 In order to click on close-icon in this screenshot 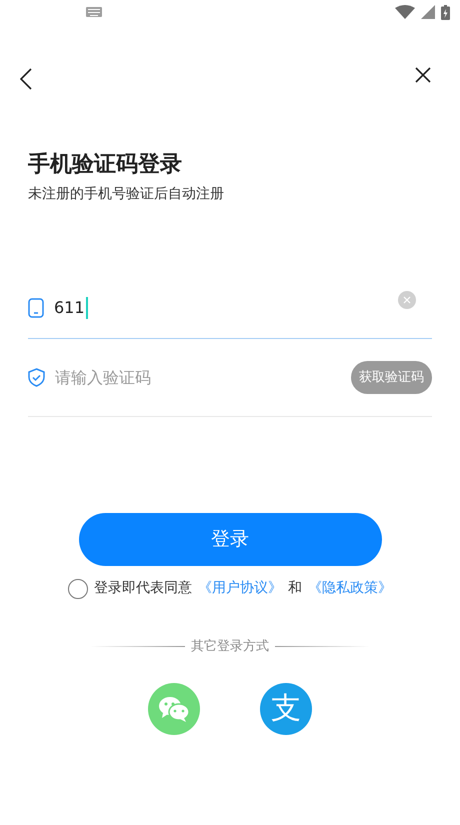, I will do `click(423, 75)`.